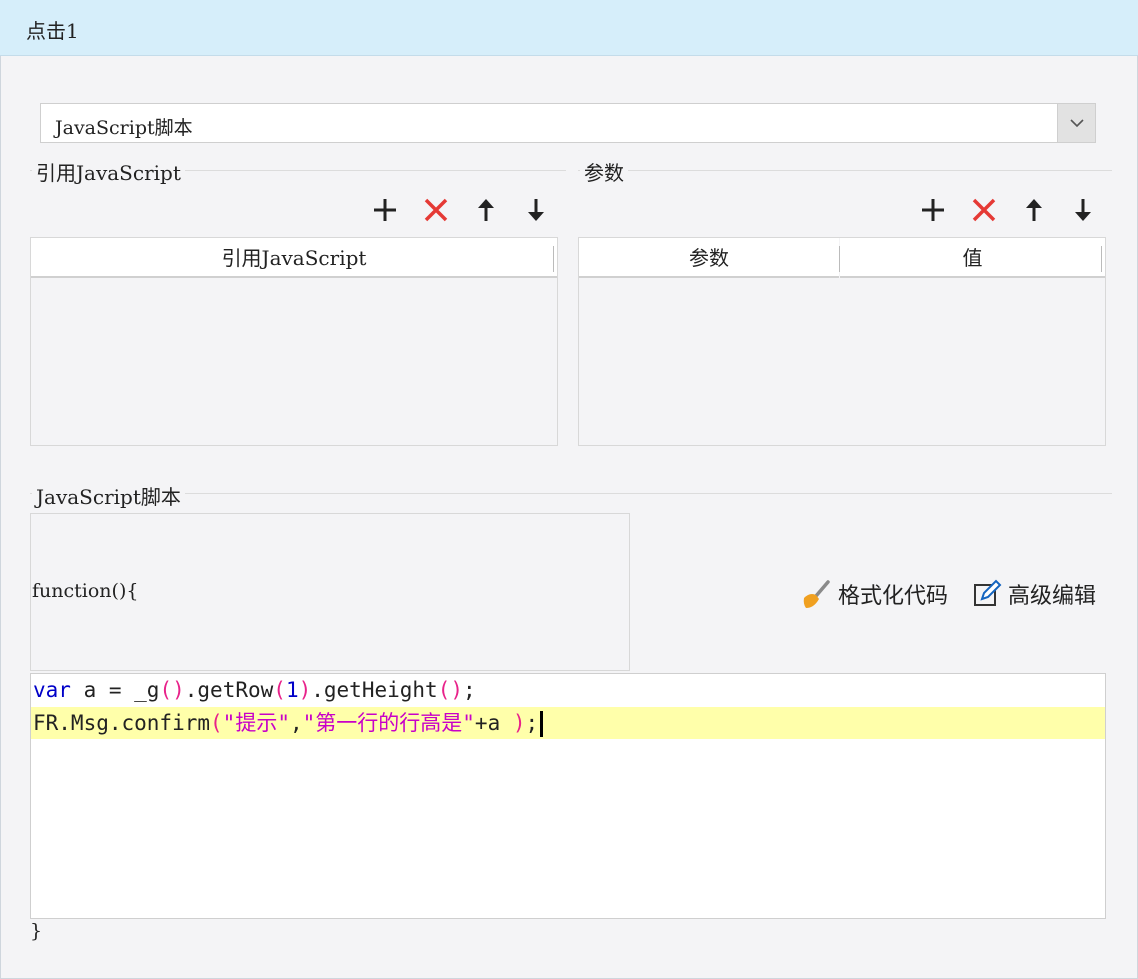  I want to click on script-divider, so click(571, 493).